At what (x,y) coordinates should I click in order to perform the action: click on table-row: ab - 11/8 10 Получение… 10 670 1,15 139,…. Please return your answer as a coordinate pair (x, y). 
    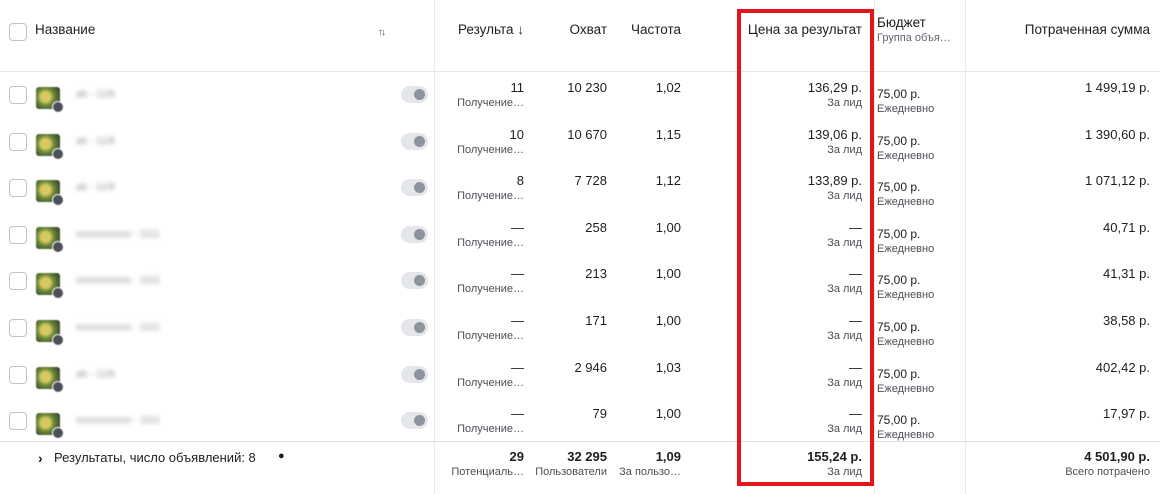
    Looking at the image, I should click on (580, 143).